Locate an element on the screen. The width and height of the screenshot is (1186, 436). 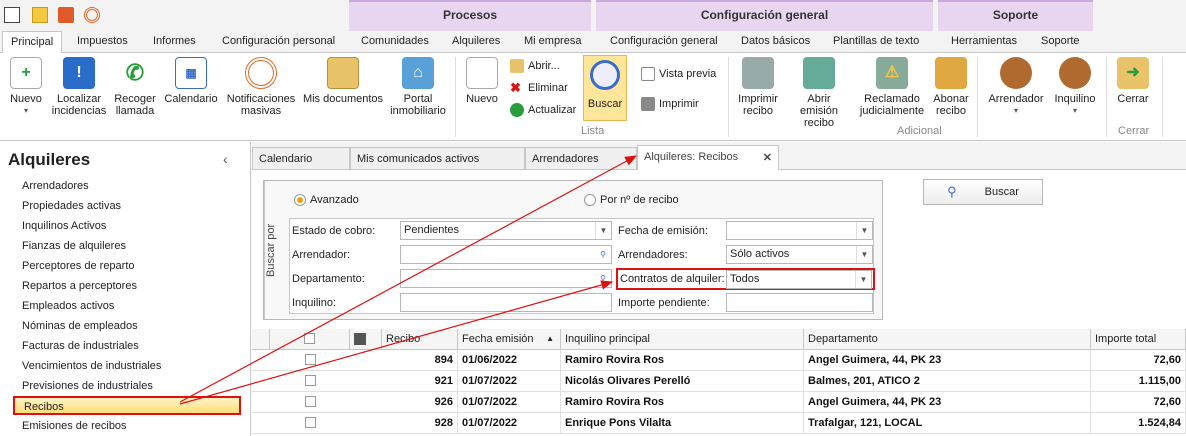
checklist-icon is located at coordinates (66, 15).